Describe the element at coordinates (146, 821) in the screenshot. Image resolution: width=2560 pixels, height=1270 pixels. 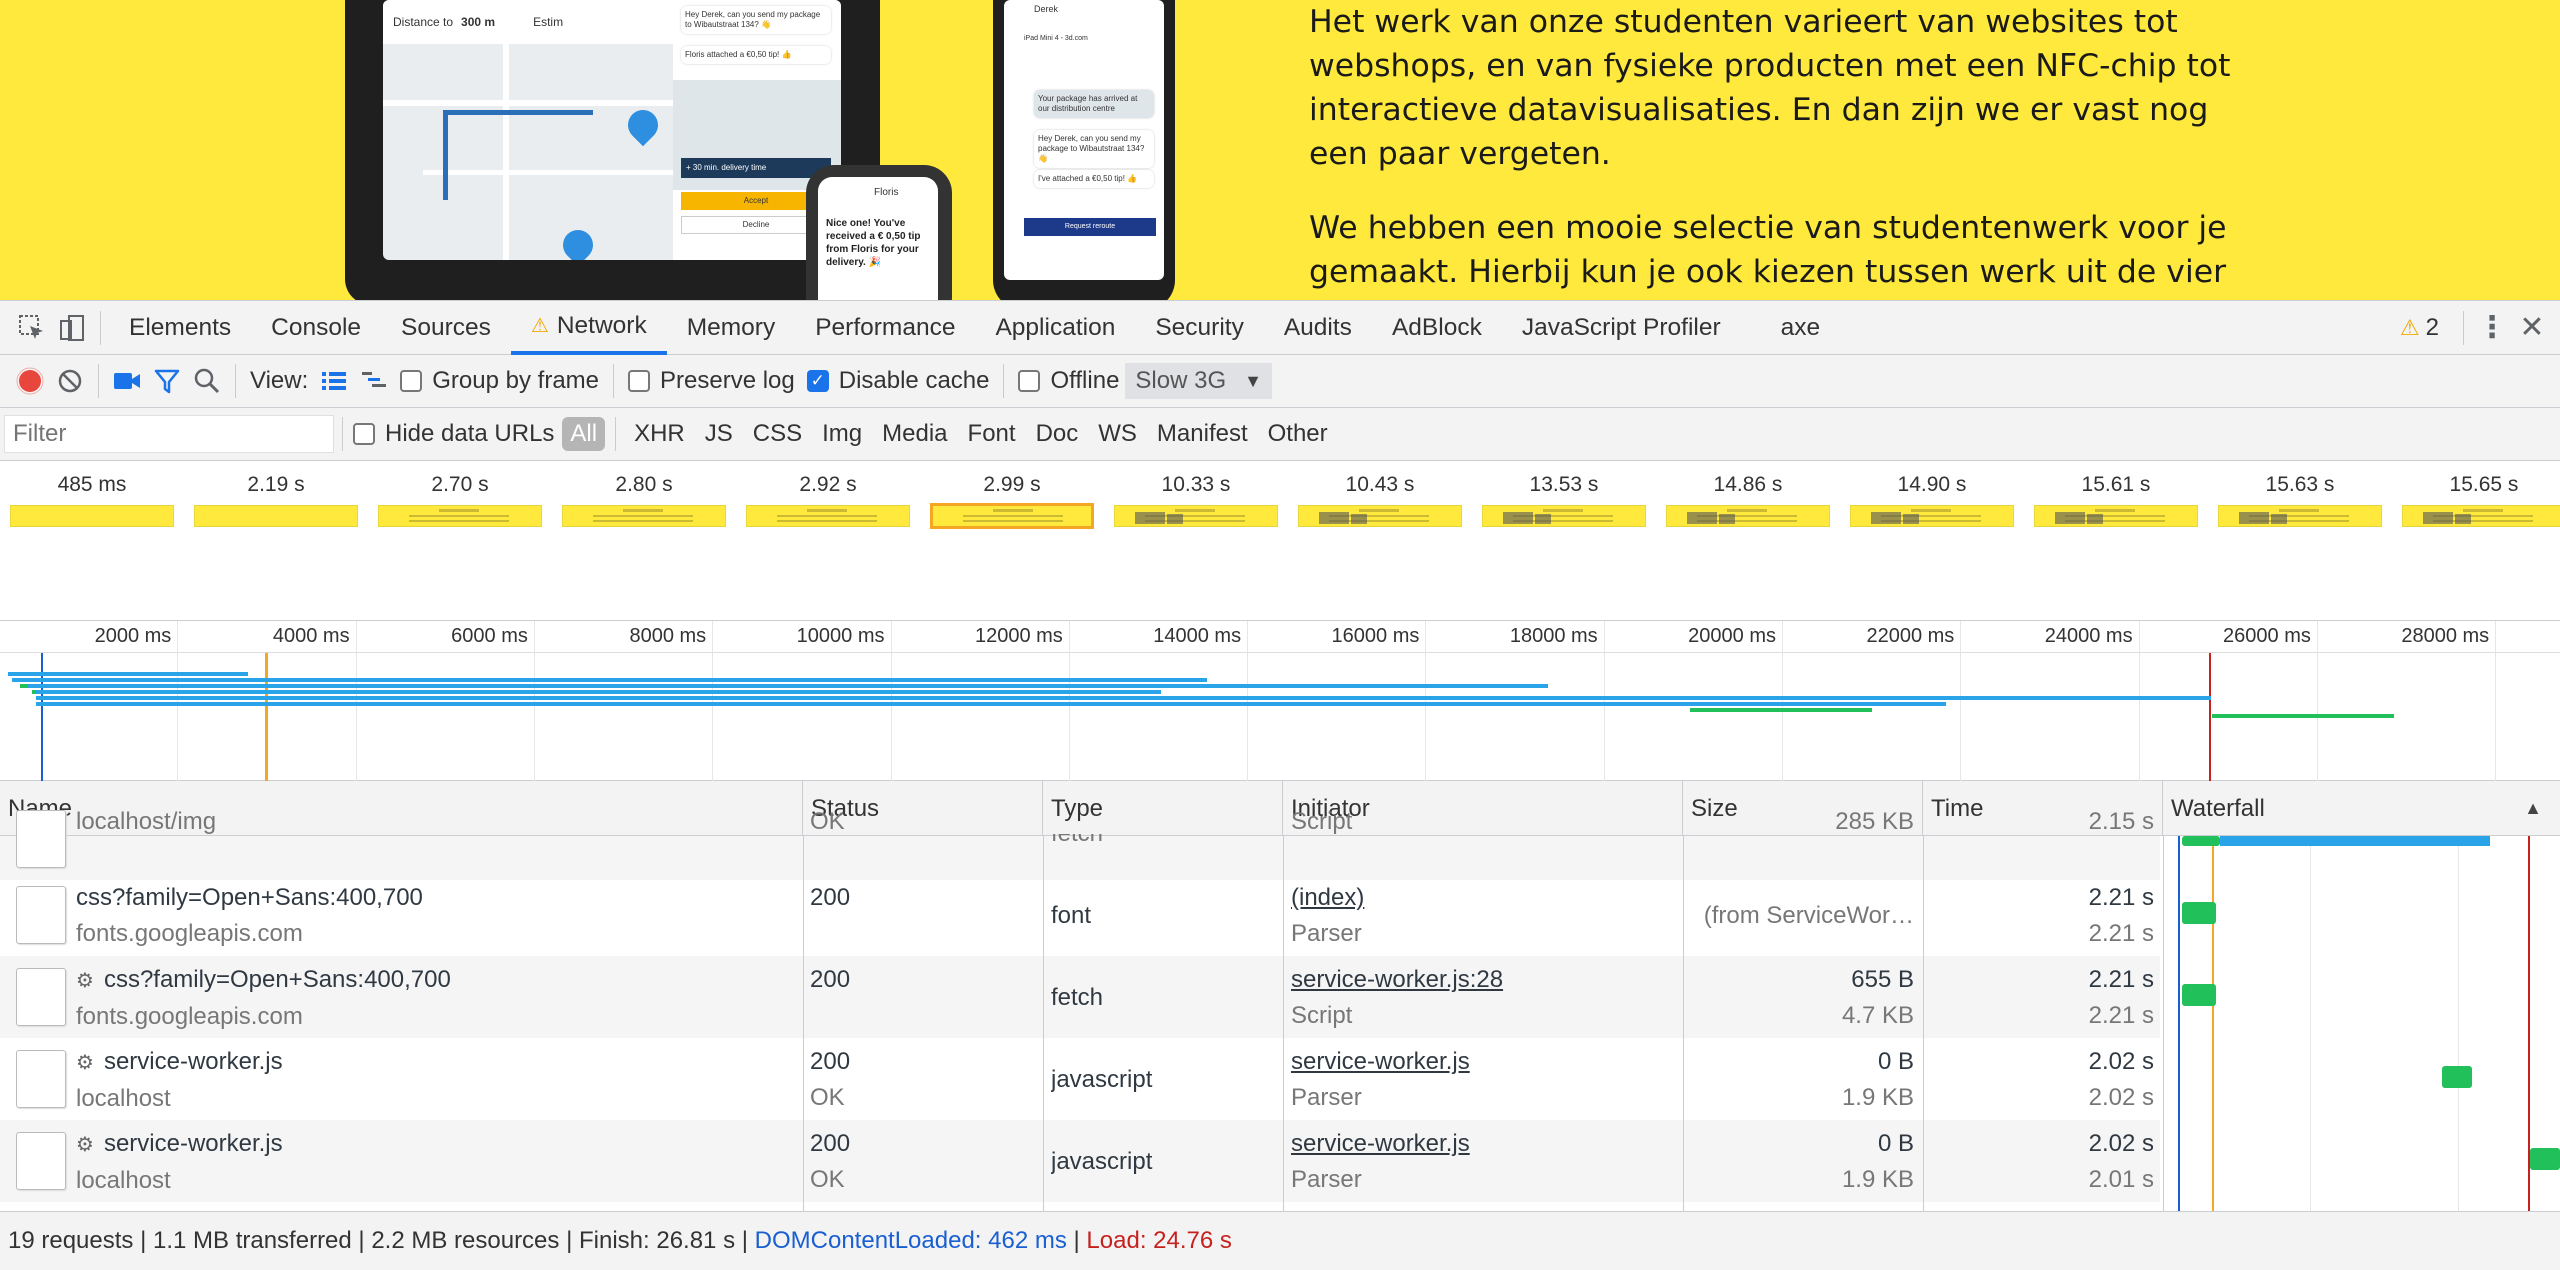
I see `request-domain: localhost/img` at that location.